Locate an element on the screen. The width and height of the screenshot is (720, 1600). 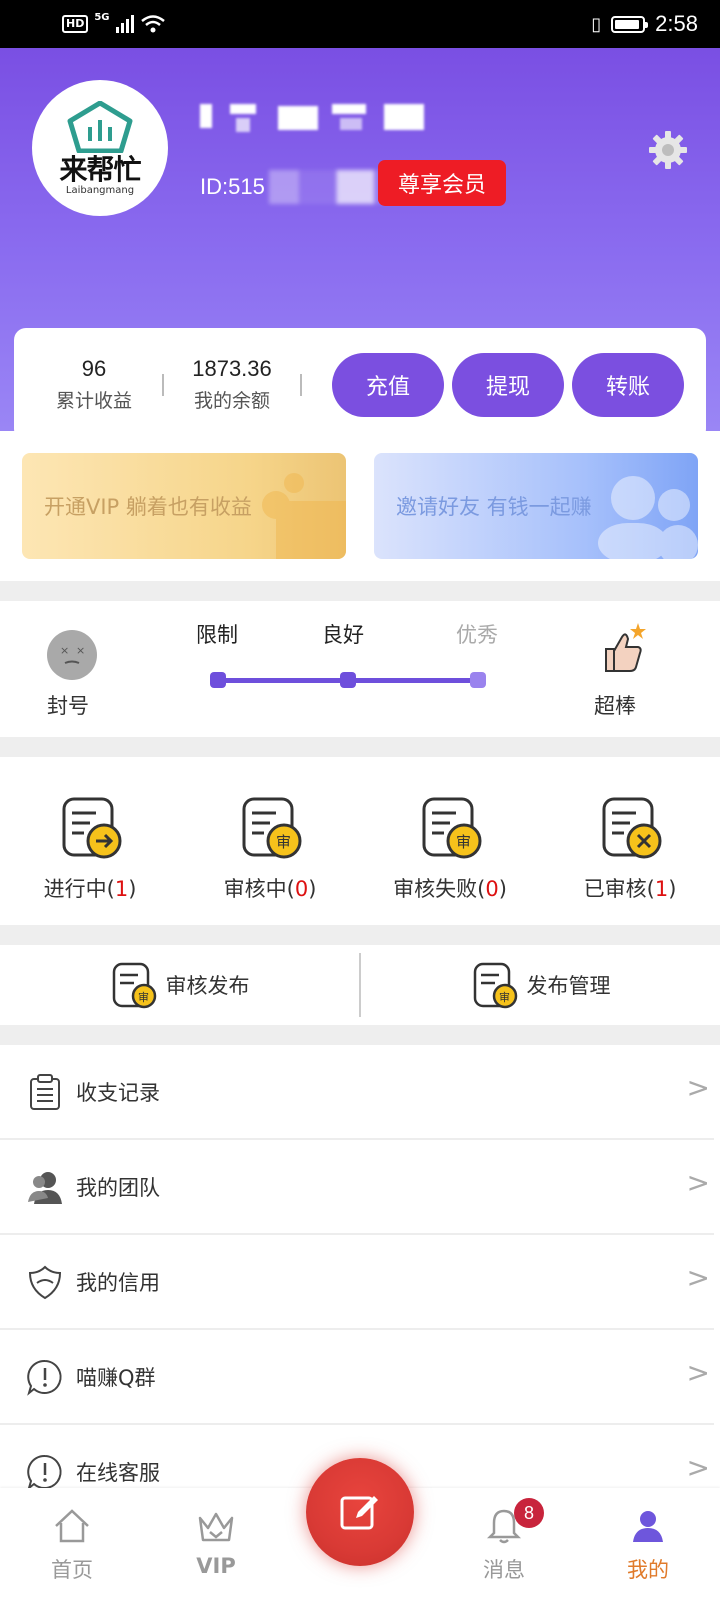
publish-fab-button is located at coordinates (360, 1512).